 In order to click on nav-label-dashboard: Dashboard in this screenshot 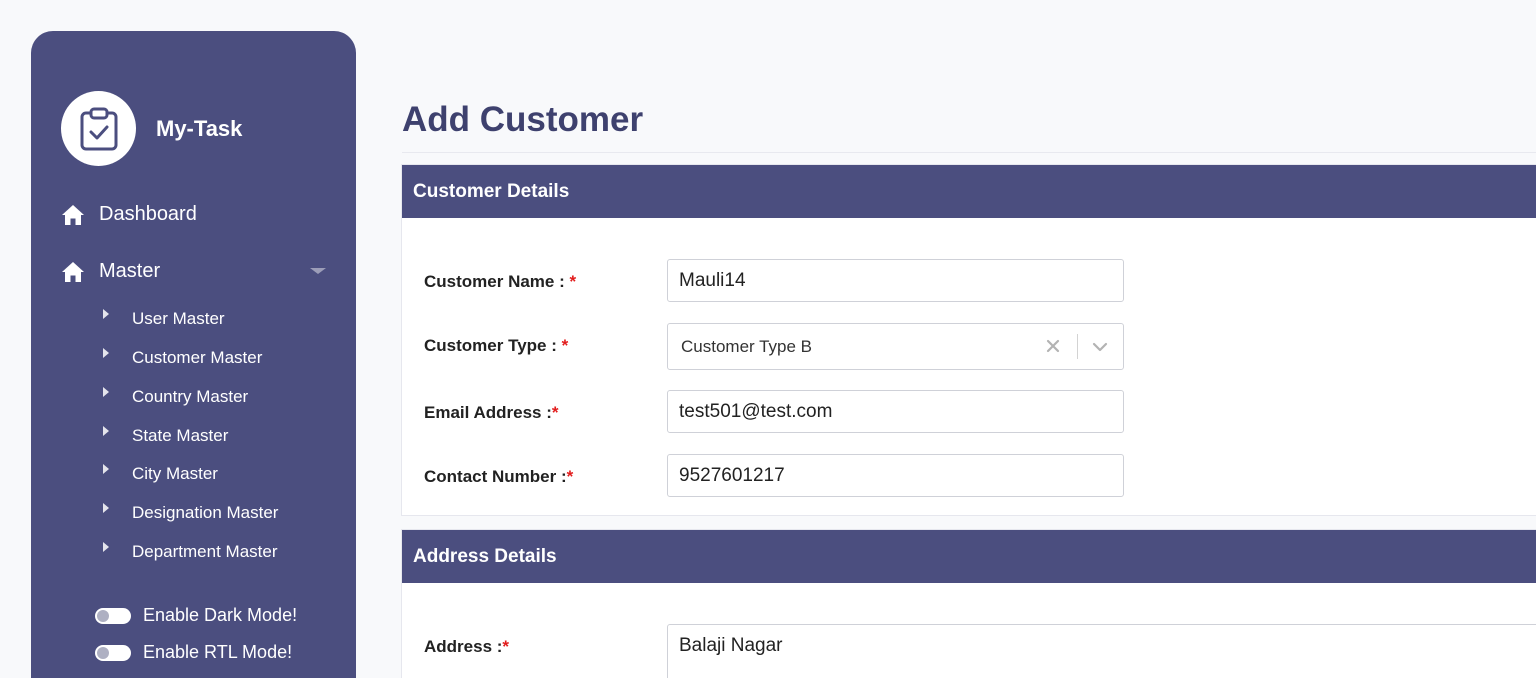, I will do `click(148, 214)`.